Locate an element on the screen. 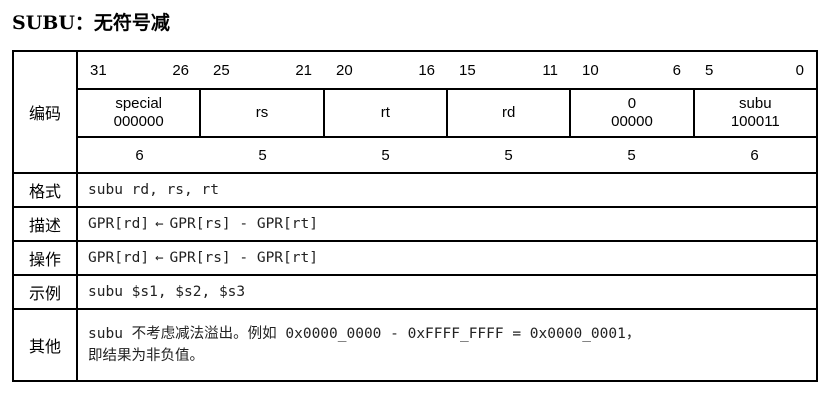 Image resolution: width=838 pixels, height=400 pixels. operation-label: 操作 is located at coordinates (45, 258).